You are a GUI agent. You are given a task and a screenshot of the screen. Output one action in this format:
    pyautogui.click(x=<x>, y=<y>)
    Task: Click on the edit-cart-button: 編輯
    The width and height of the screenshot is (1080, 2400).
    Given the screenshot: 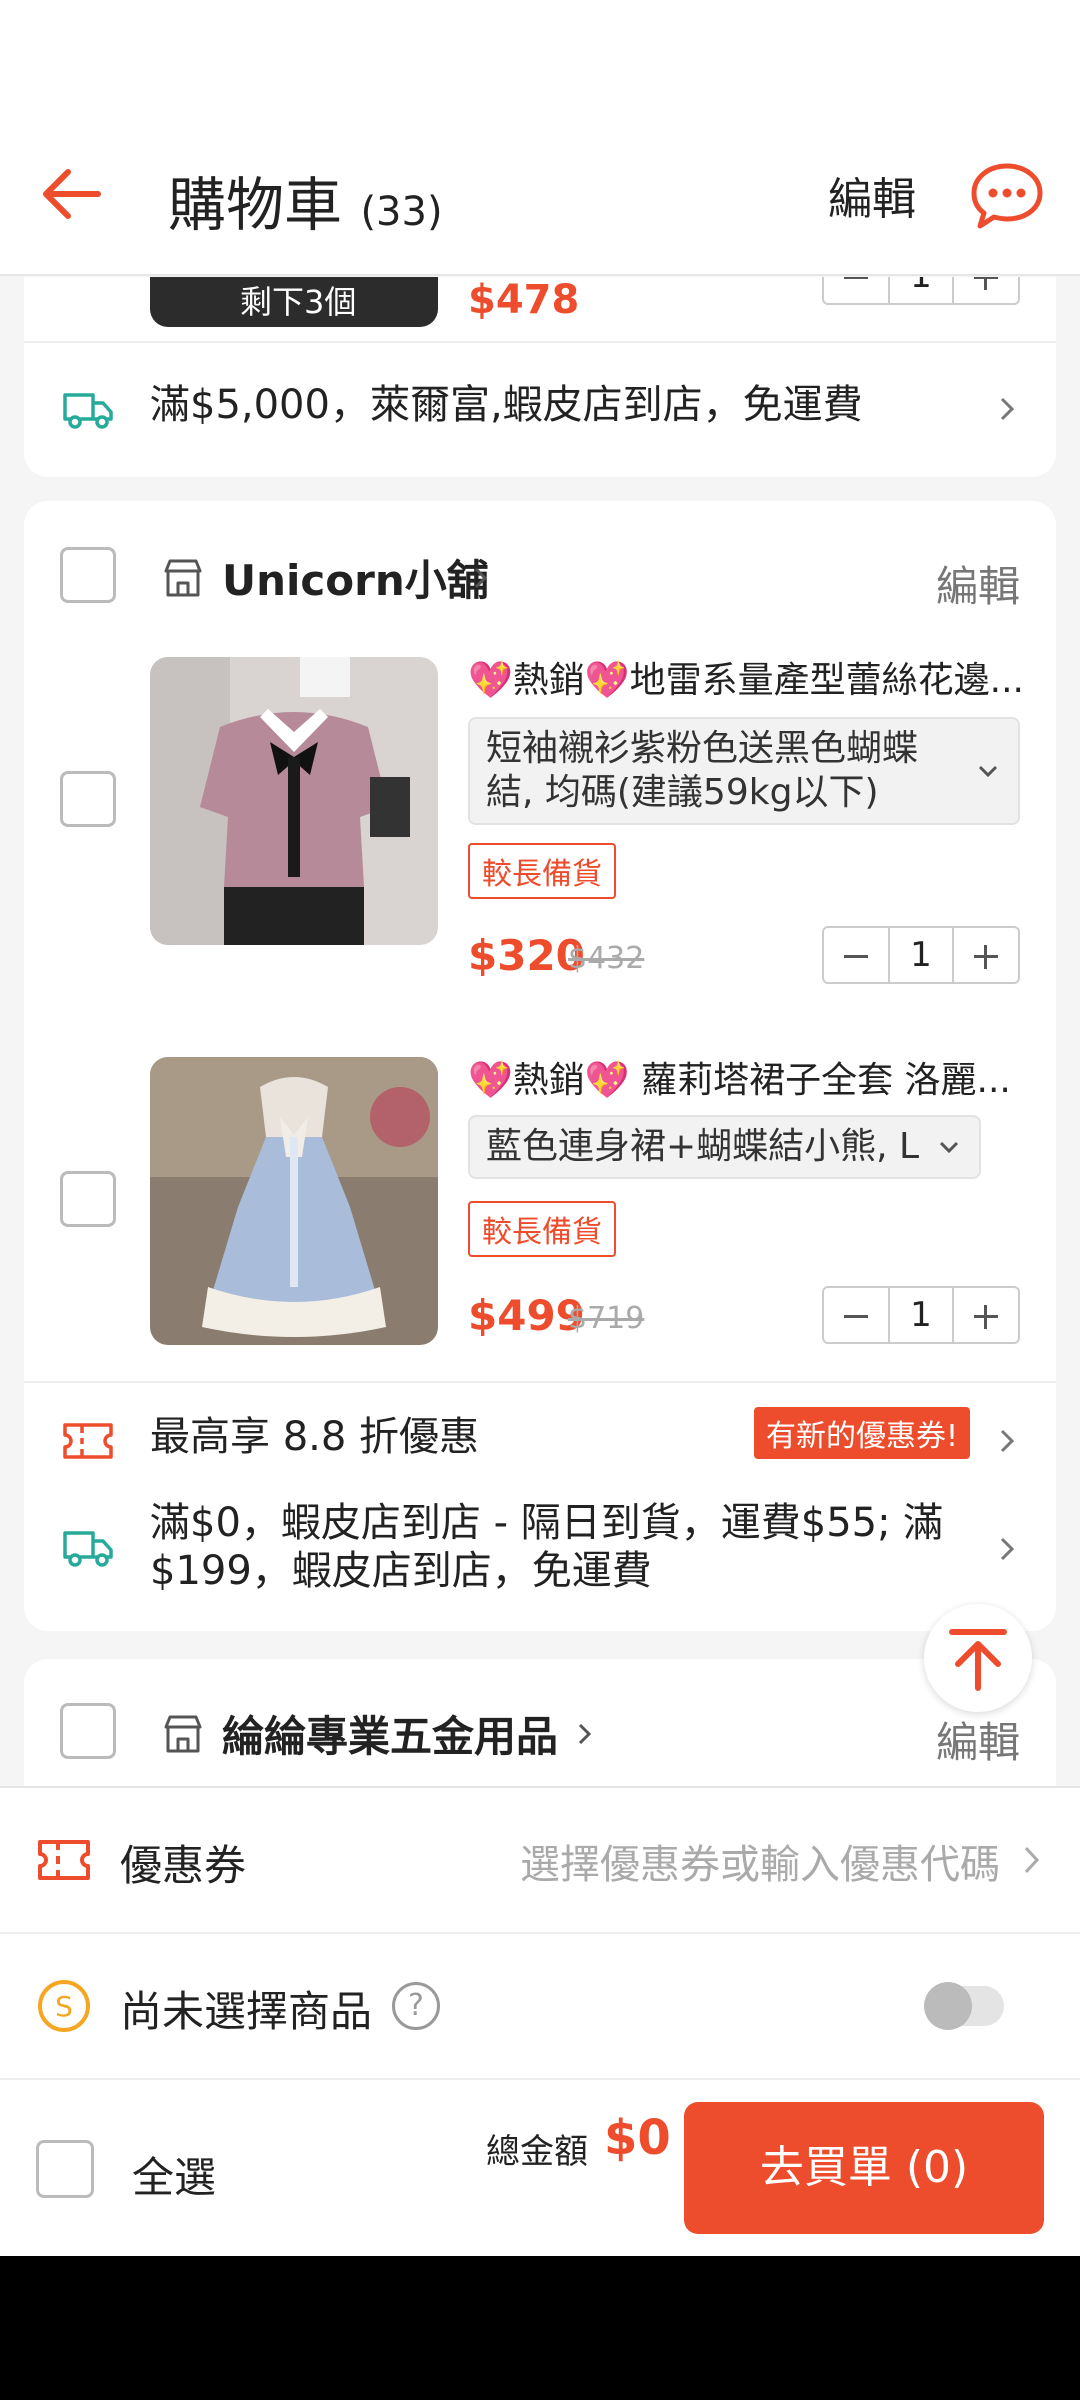 What is the action you would take?
    pyautogui.click(x=872, y=195)
    